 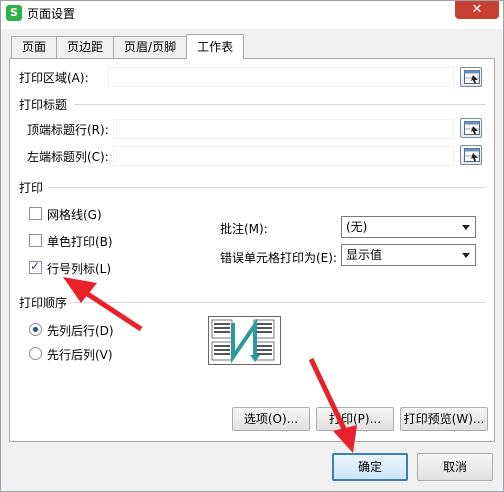 I want to click on page-order-group-title: 打印顺序, so click(x=43, y=303).